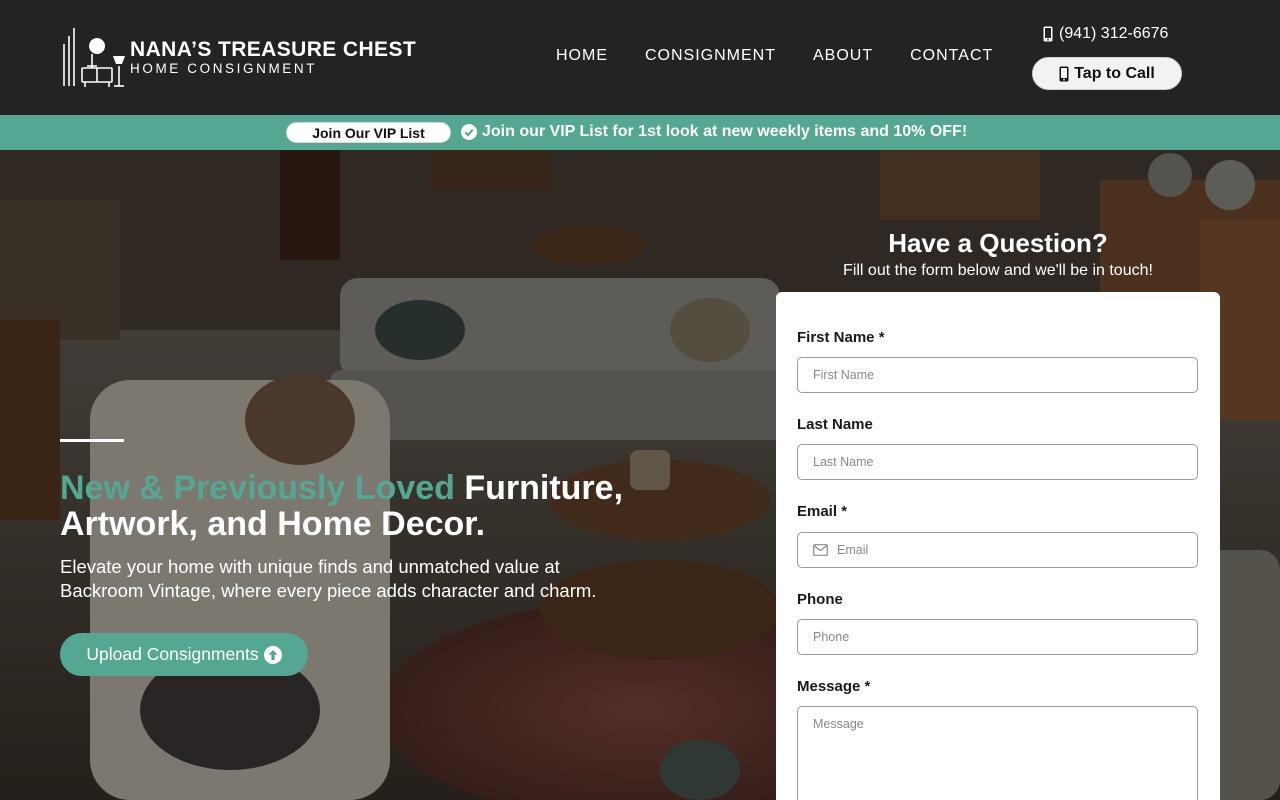 The image size is (1280, 800). What do you see at coordinates (94, 57) in the screenshot?
I see `lamp-cabinet-logo-icon` at bounding box center [94, 57].